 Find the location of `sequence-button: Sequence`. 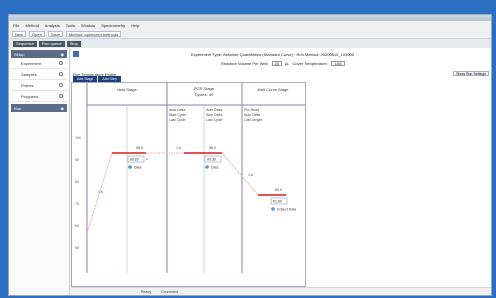

sequence-button: Sequence is located at coordinates (25, 43).